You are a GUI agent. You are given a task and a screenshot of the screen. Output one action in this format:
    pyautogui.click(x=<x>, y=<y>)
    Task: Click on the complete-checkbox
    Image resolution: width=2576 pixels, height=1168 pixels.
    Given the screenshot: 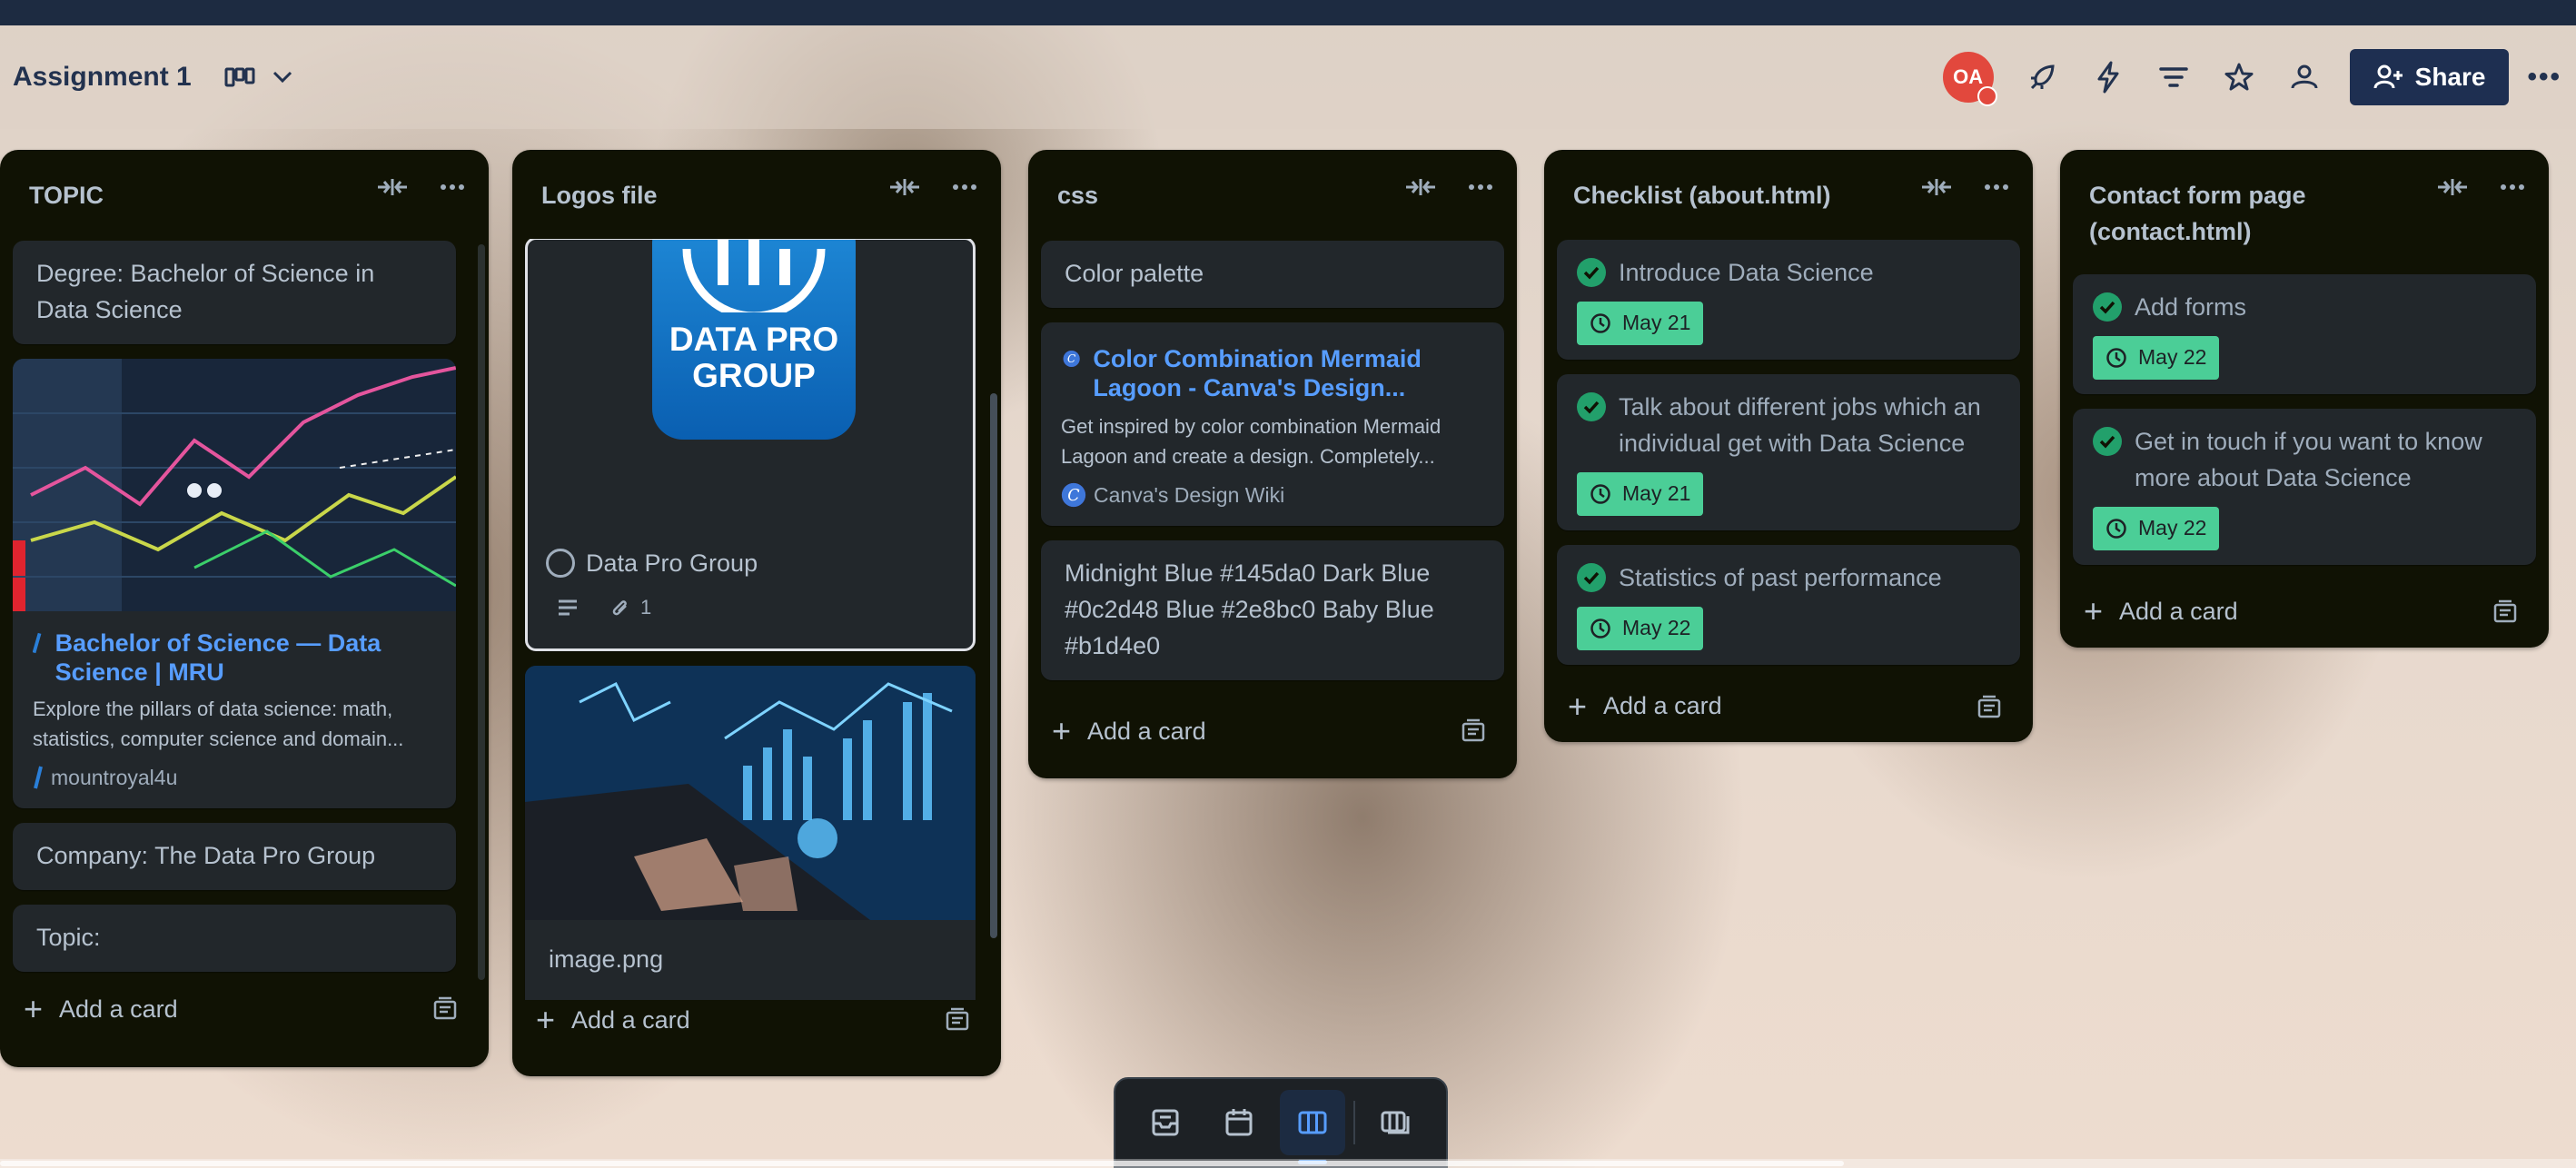 What is the action you would take?
    pyautogui.click(x=560, y=563)
    